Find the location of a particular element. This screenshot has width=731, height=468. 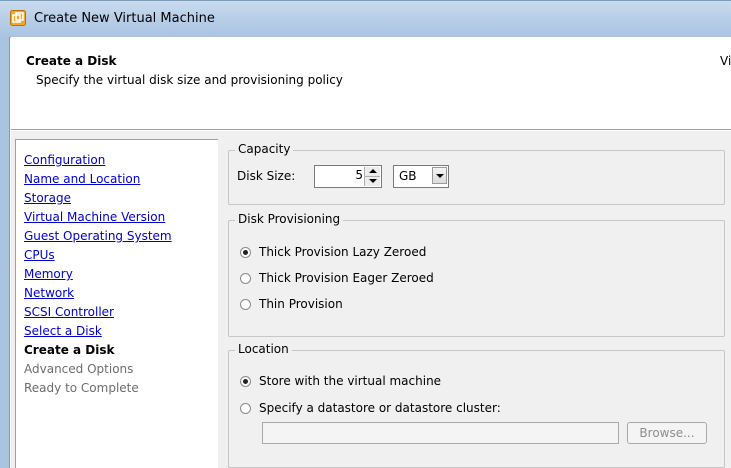

store-with-vm-label: Store with the virtual machine is located at coordinates (350, 381).